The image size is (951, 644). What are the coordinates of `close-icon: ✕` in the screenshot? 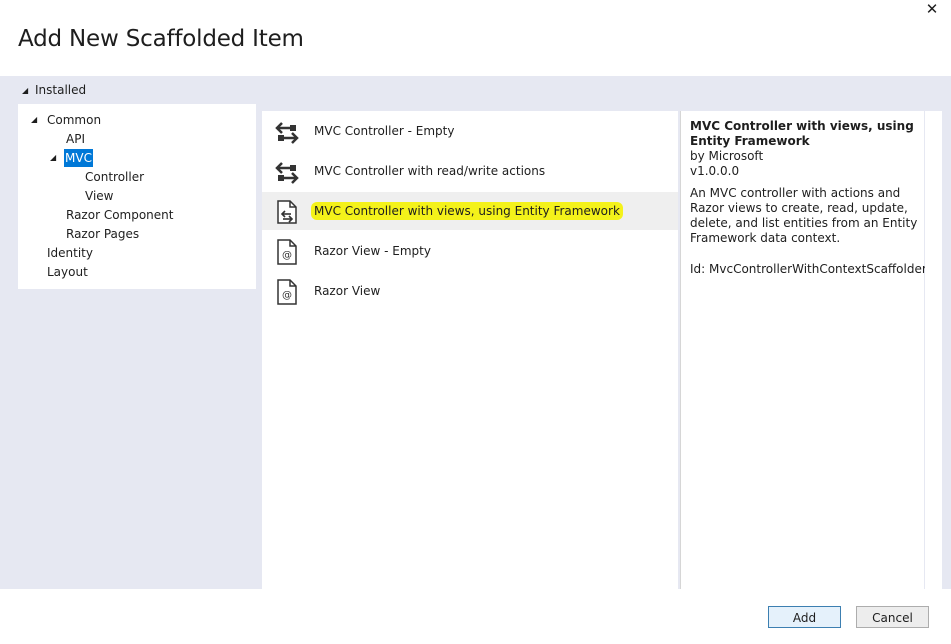 It's located at (932, 10).